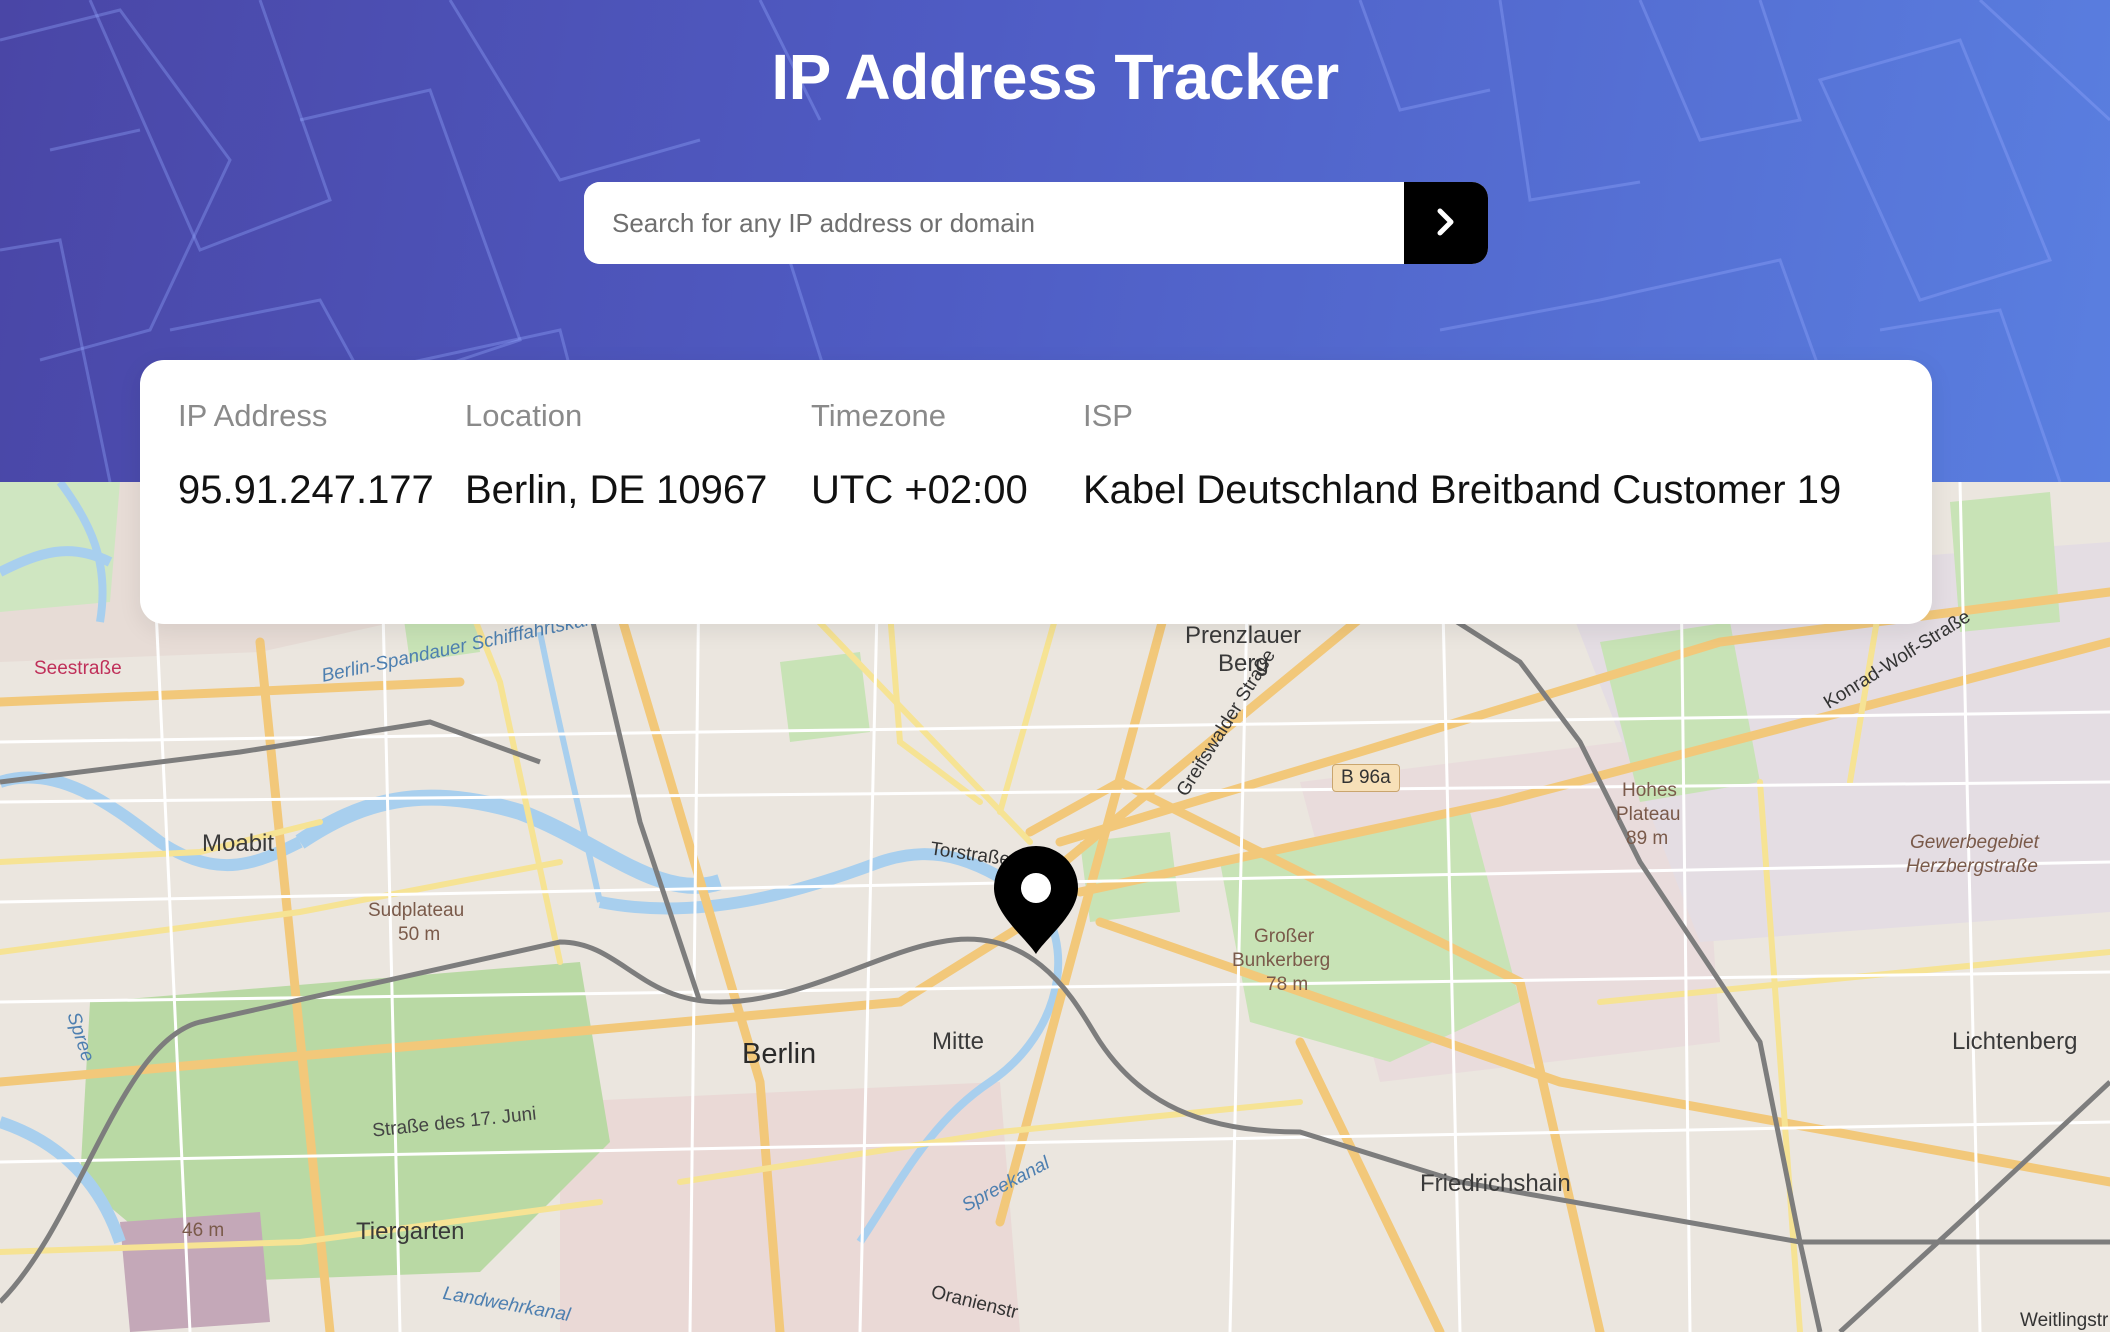 The height and width of the screenshot is (1332, 2110). Describe the element at coordinates (616, 455) in the screenshot. I see `location-section: Location Berlin, DE 10967` at that location.